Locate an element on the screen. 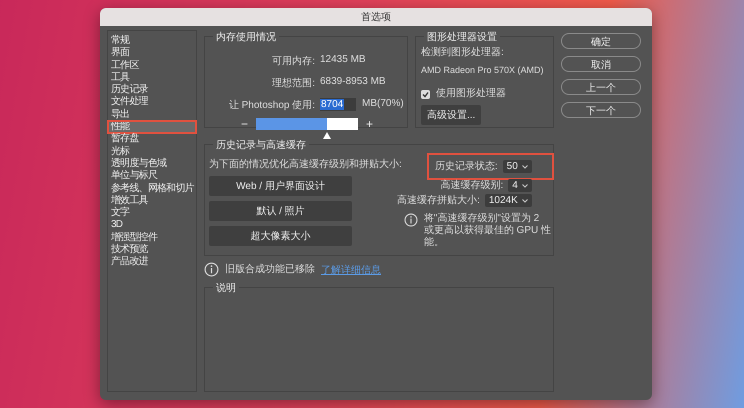  sidebar-item: 产品改进 is located at coordinates (152, 262).